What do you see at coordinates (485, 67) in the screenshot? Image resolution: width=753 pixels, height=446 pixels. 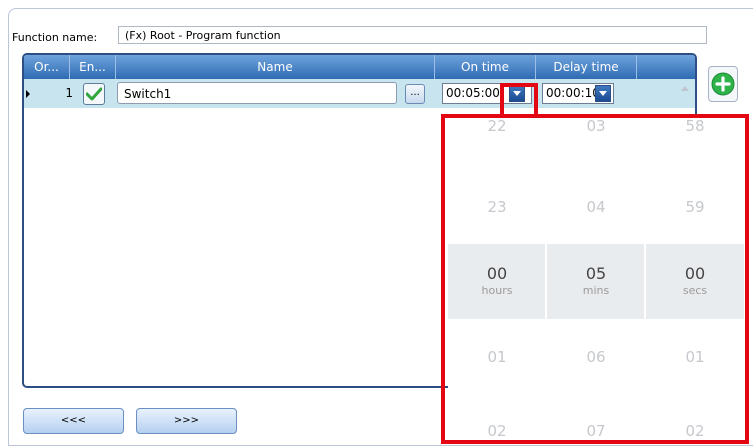 I see `column-on-time: On time` at bounding box center [485, 67].